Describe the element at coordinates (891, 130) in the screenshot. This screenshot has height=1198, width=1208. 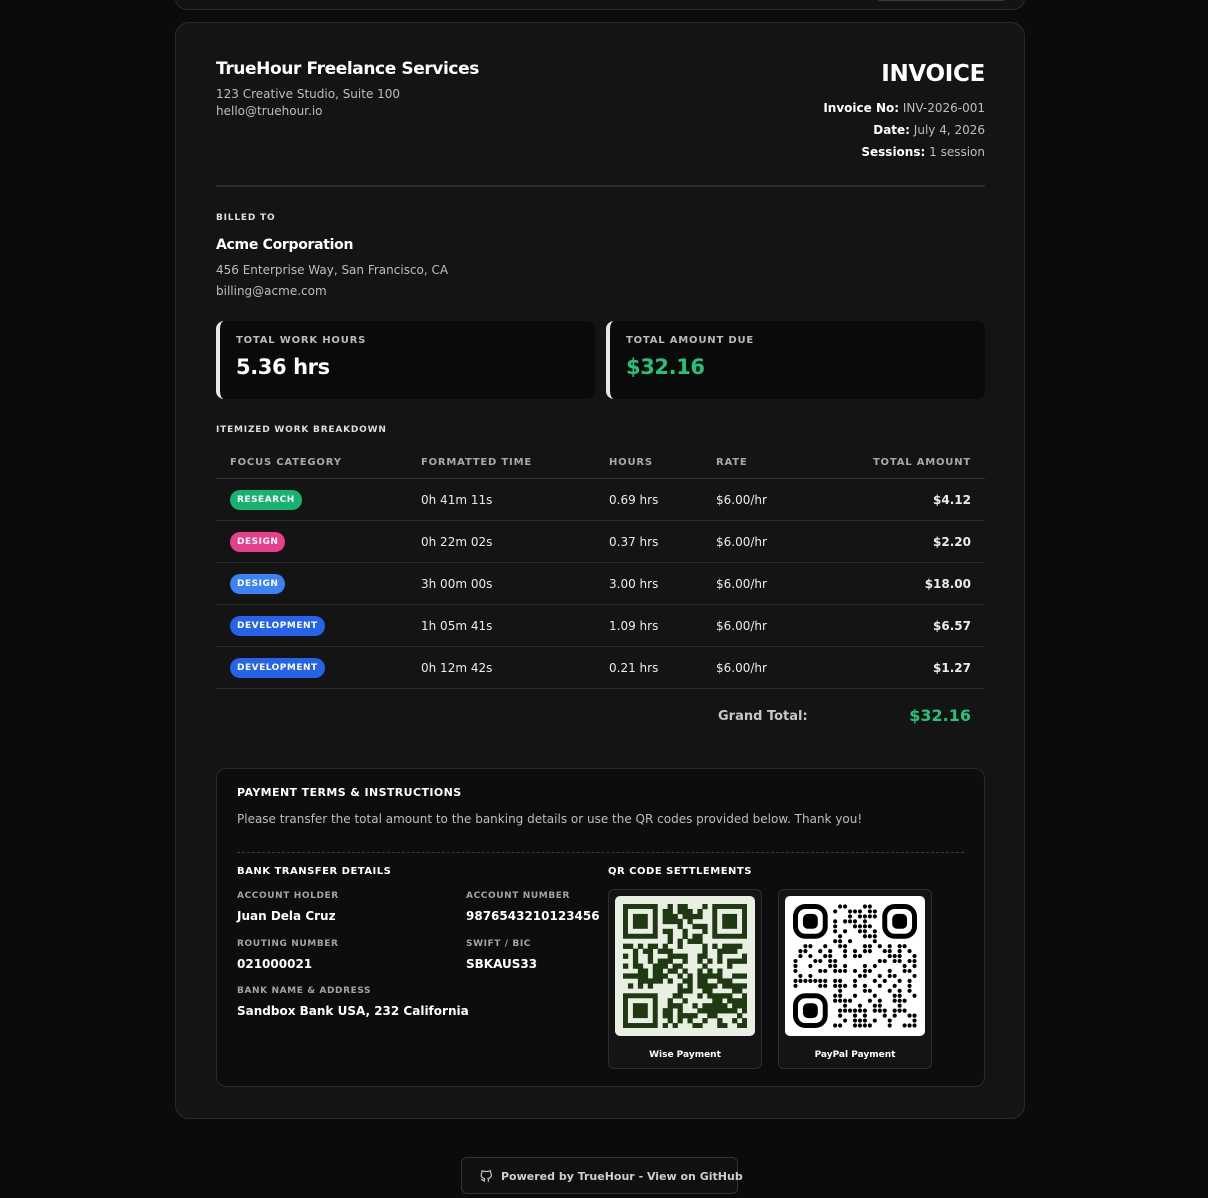
I see `invoice-date-label: Date:` at that location.